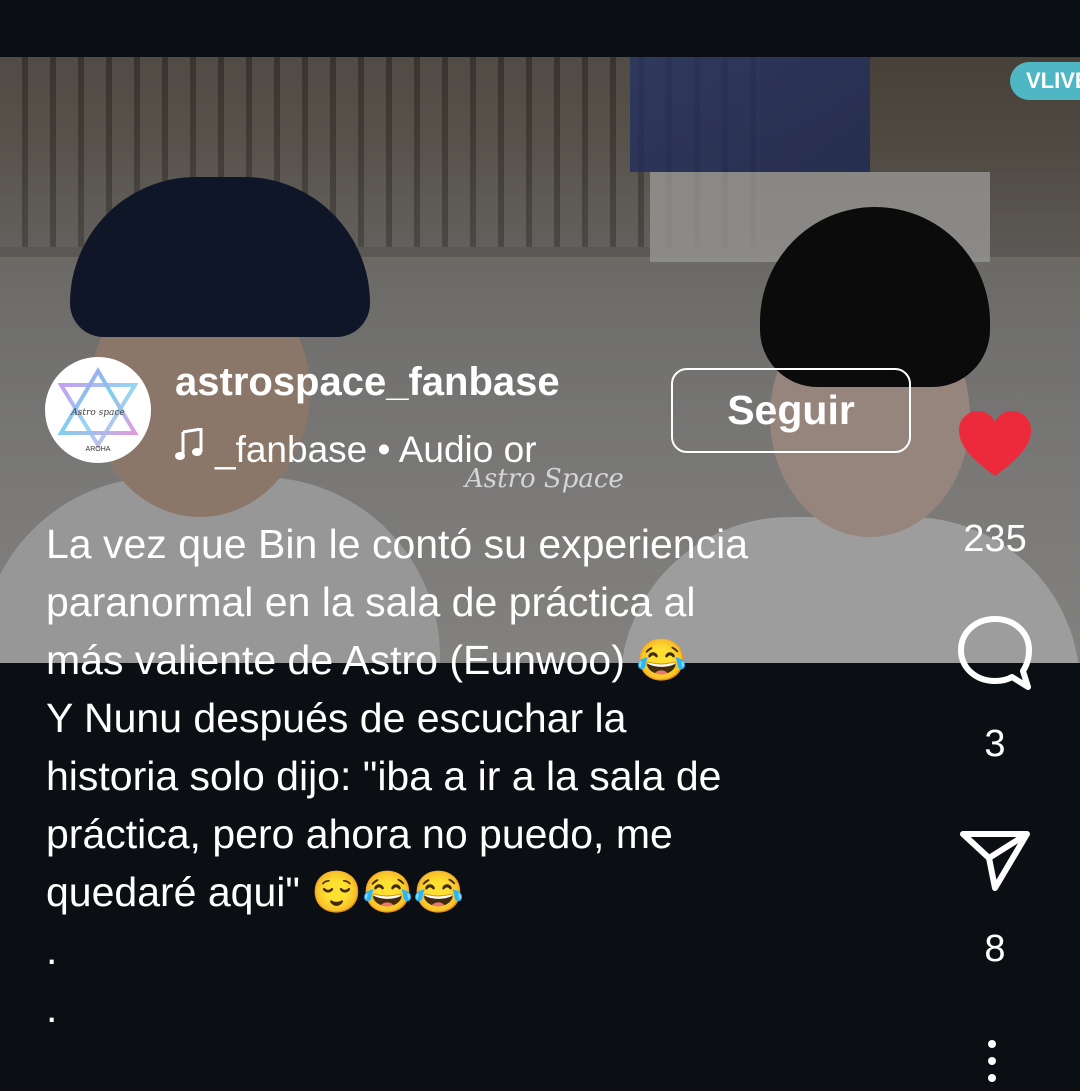 Image resolution: width=1080 pixels, height=1091 pixels. Describe the element at coordinates (995, 744) in the screenshot. I see `comments-count: 3` at that location.